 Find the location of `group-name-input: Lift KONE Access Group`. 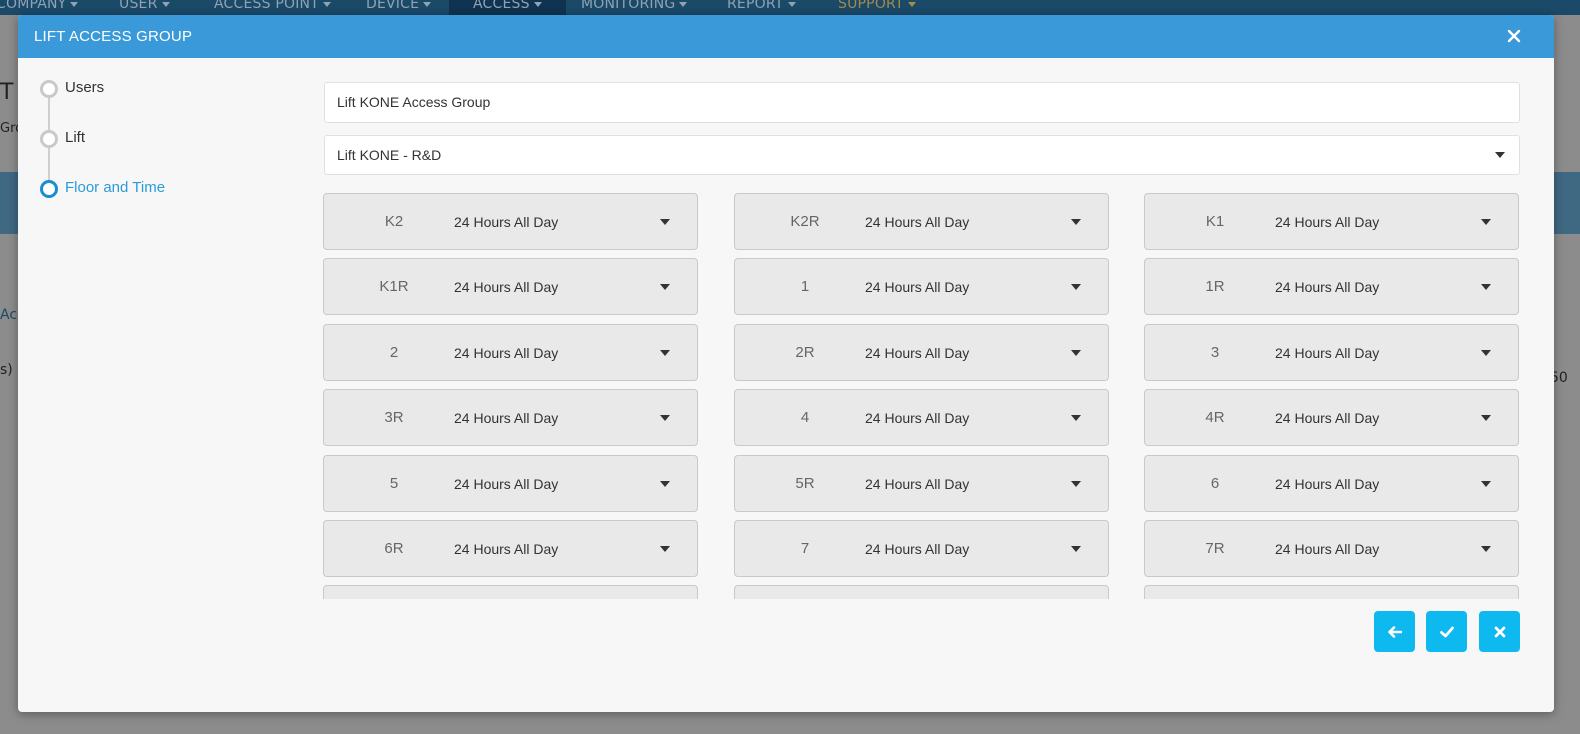

group-name-input: Lift KONE Access Group is located at coordinates (922, 102).